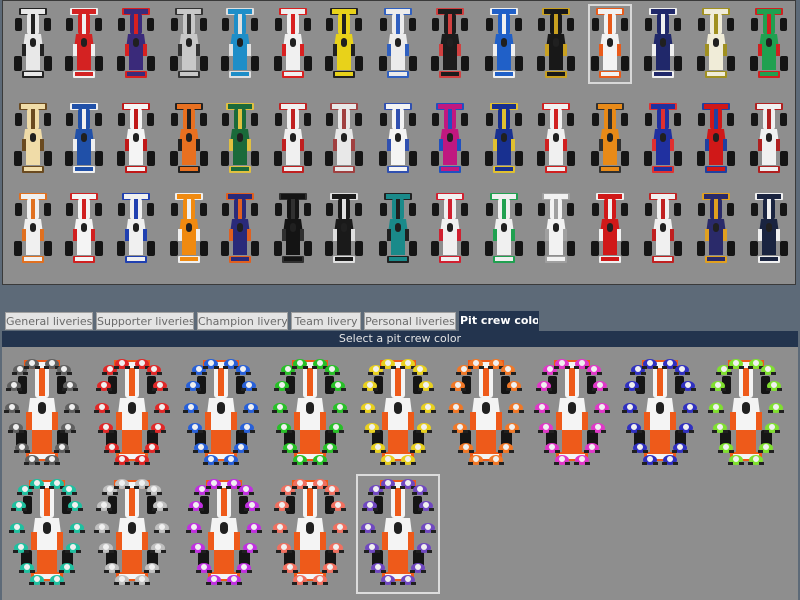 This screenshot has width=800, height=600. Describe the element at coordinates (499, 321) in the screenshot. I see `tab-pit-crew-color: Pit crew color` at that location.